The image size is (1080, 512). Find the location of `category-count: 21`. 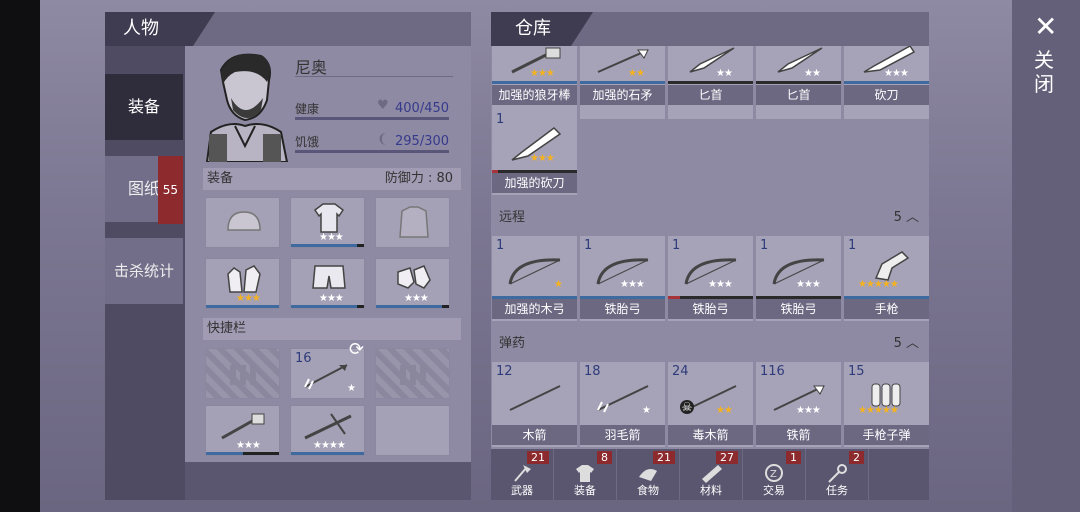

category-count: 21 is located at coordinates (538, 457).